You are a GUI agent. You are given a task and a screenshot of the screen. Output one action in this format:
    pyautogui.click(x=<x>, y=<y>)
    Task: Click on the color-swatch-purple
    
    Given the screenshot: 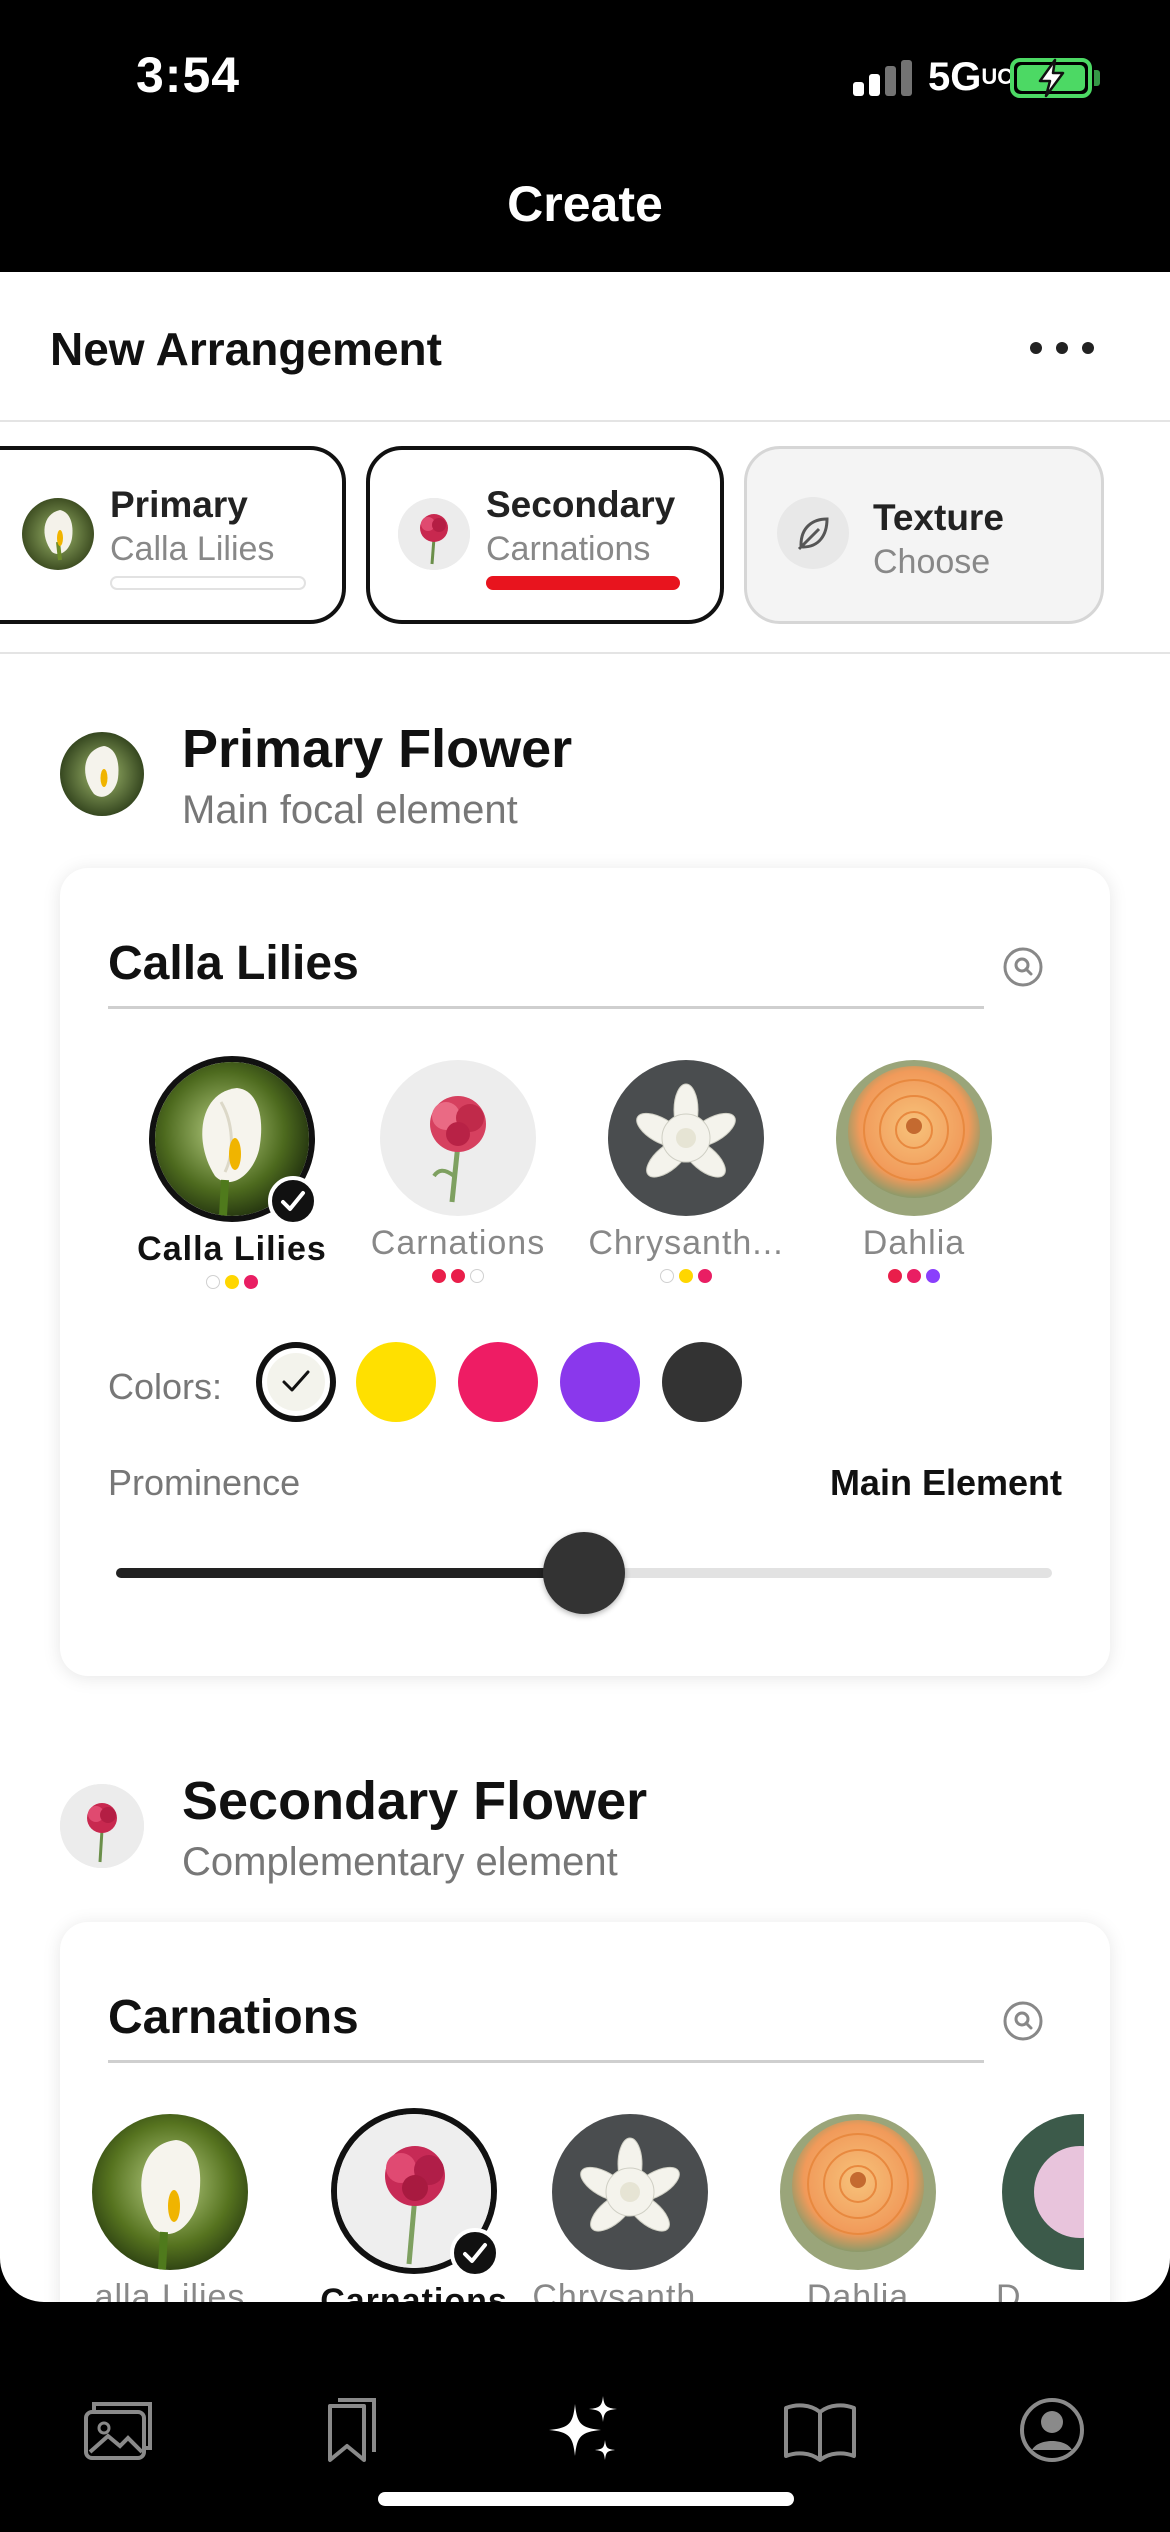 What is the action you would take?
    pyautogui.click(x=600, y=1382)
    